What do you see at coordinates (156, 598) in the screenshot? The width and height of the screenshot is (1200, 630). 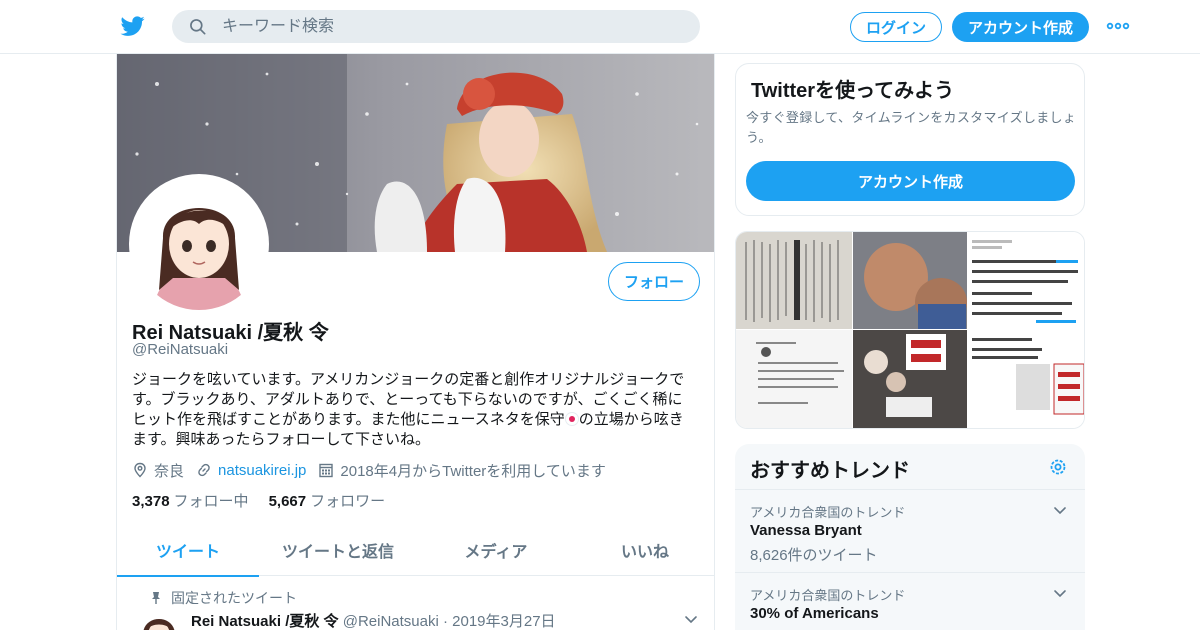 I see `pin-icon` at bounding box center [156, 598].